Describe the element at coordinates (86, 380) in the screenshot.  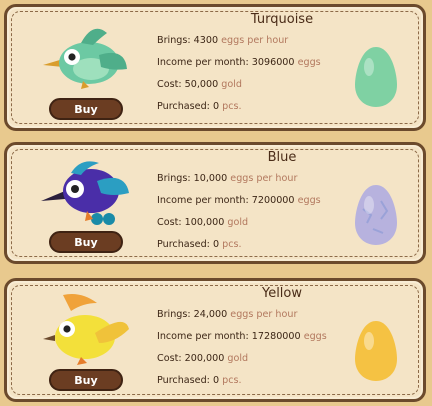
I see `buy-button-yellow: Buy` at that location.